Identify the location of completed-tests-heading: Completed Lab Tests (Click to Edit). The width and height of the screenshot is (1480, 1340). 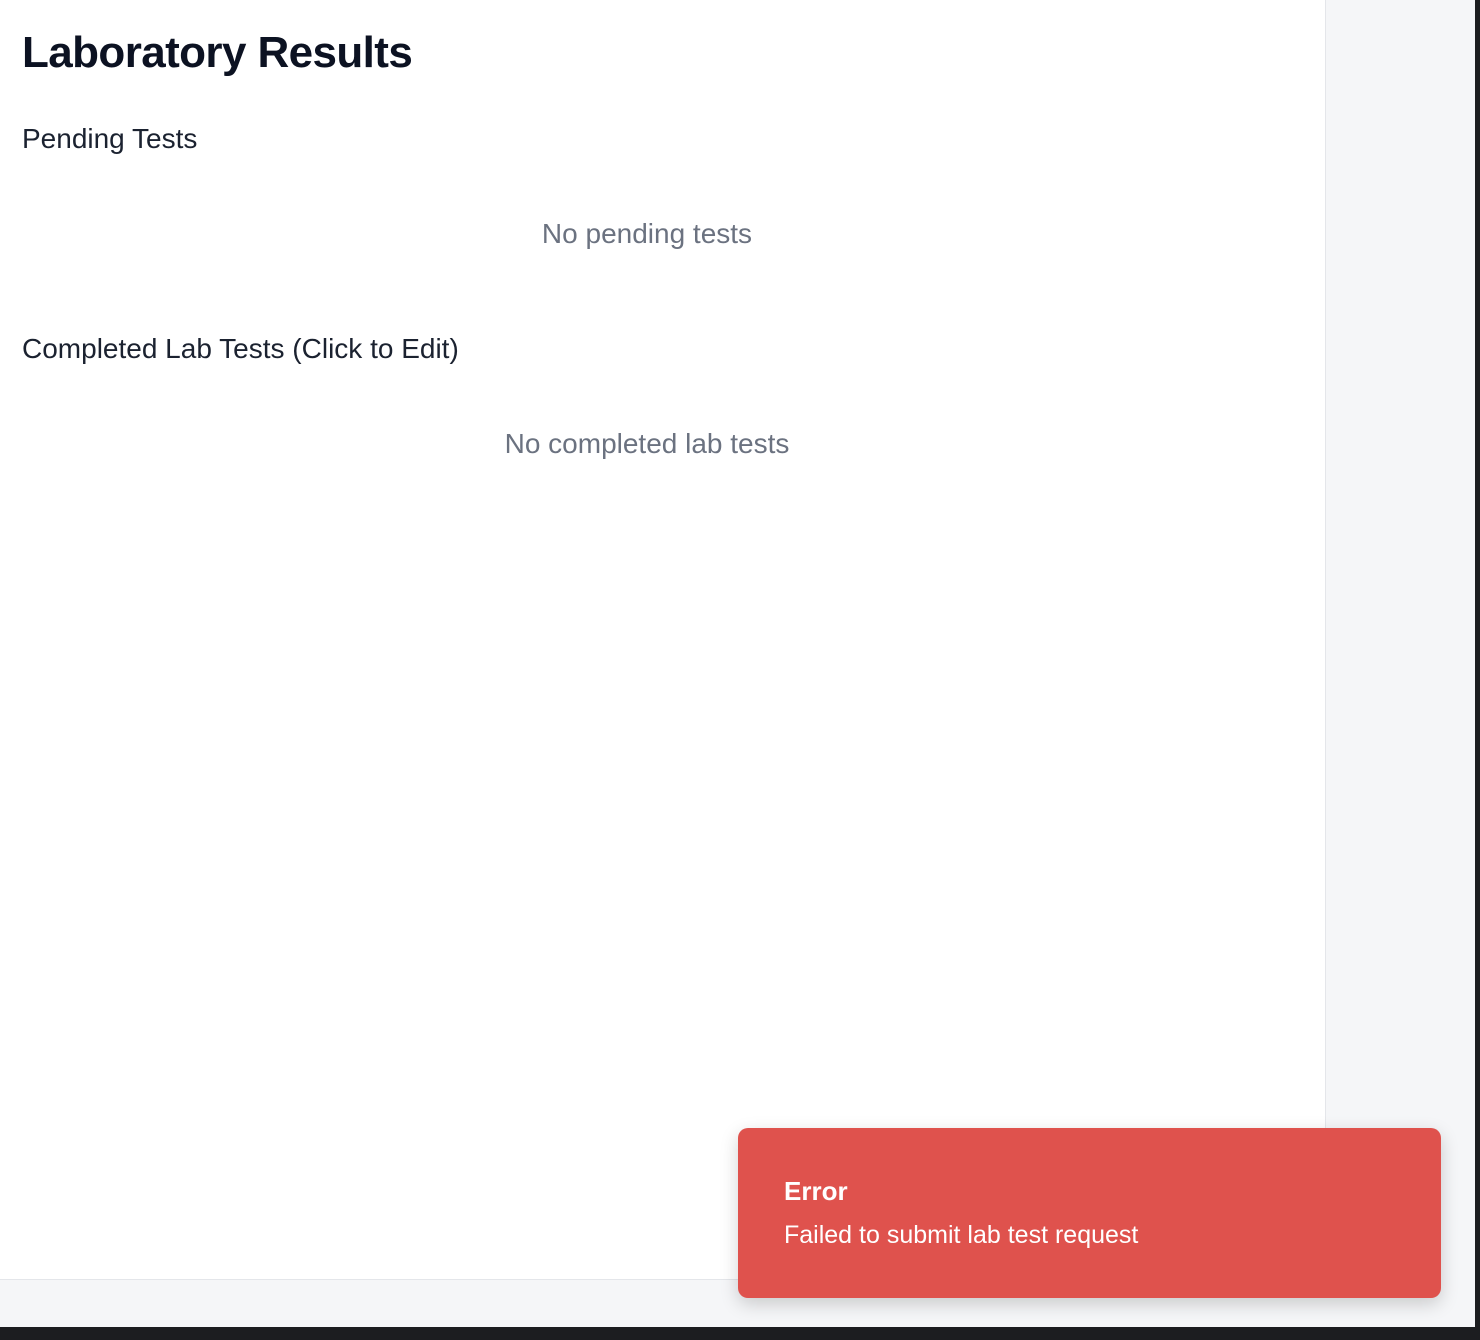
(240, 348).